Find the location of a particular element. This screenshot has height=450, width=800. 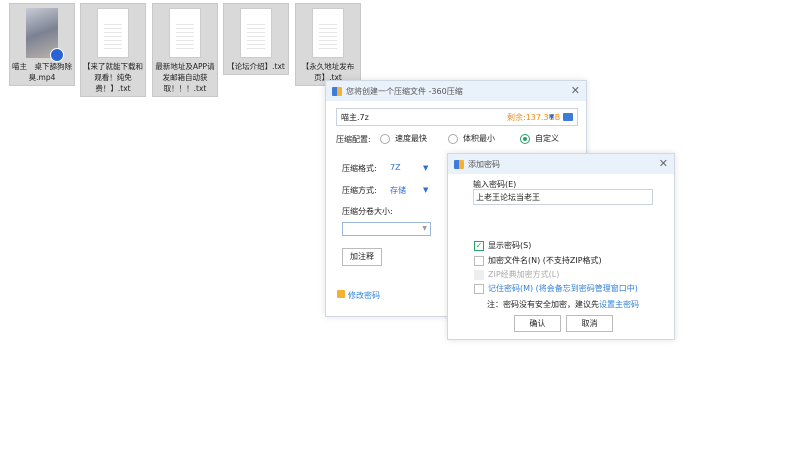

title-bar: 添加密码 is located at coordinates (561, 164).